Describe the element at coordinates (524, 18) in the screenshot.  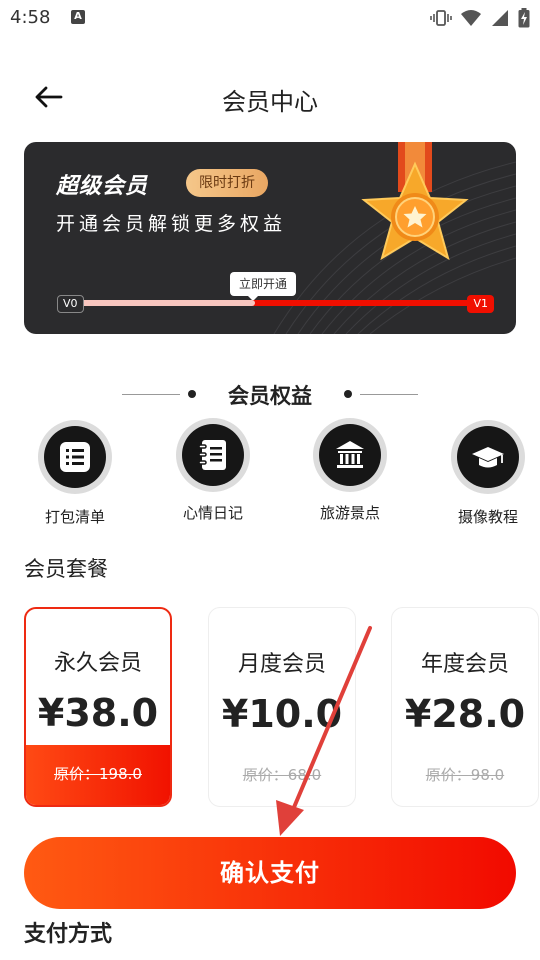
I see `battery-charging-icon` at that location.